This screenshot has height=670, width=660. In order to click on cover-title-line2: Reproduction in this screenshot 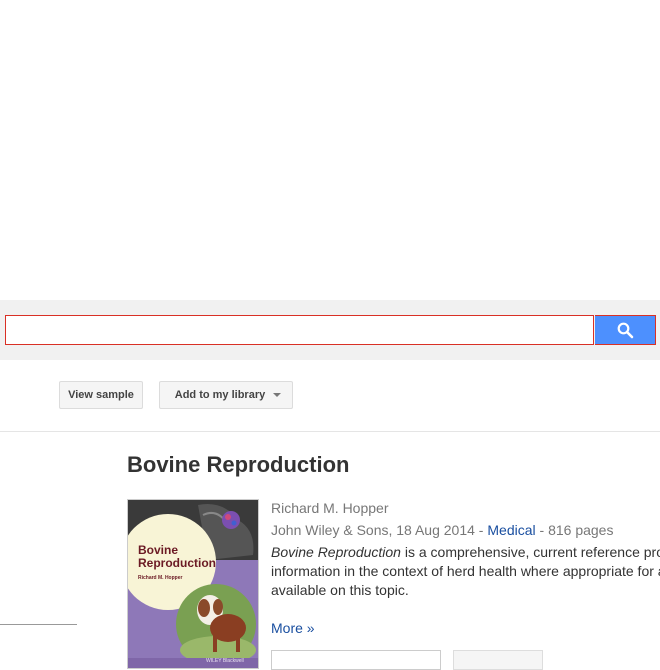, I will do `click(177, 563)`.